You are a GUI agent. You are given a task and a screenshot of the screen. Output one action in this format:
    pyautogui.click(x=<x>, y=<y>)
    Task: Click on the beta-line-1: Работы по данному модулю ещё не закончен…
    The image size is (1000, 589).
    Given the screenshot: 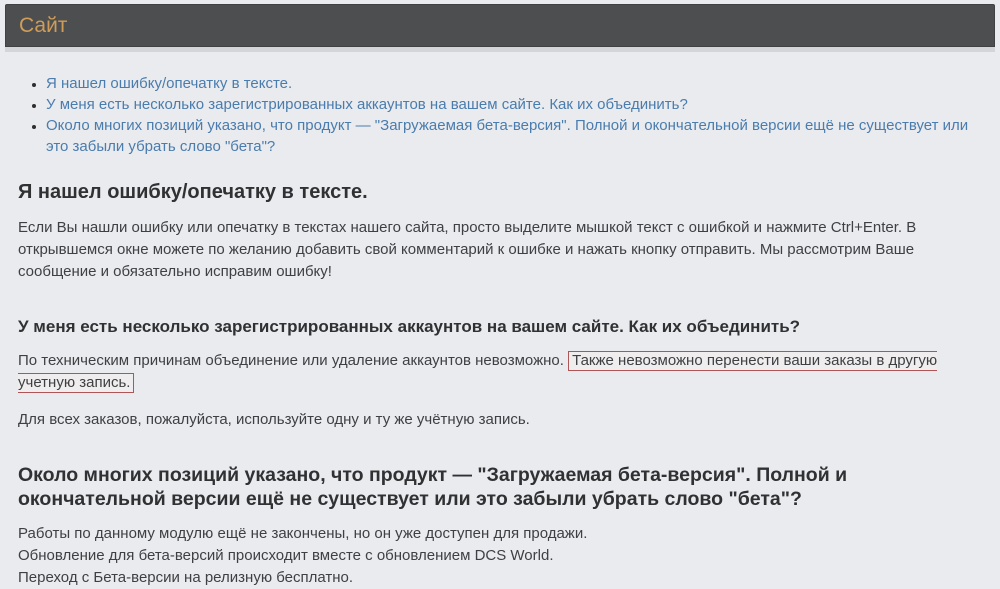 What is the action you would take?
    pyautogui.click(x=303, y=533)
    